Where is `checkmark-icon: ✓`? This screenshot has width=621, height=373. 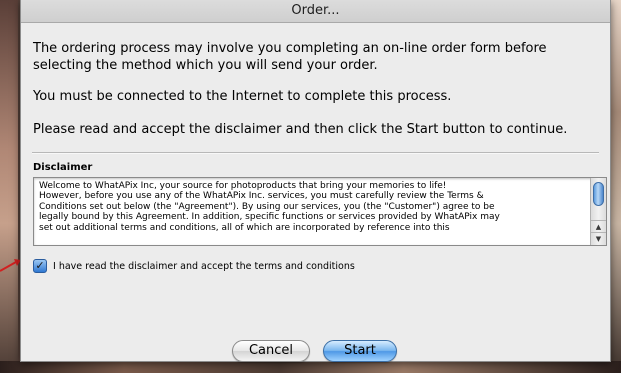 checkmark-icon: ✓ is located at coordinates (40, 265).